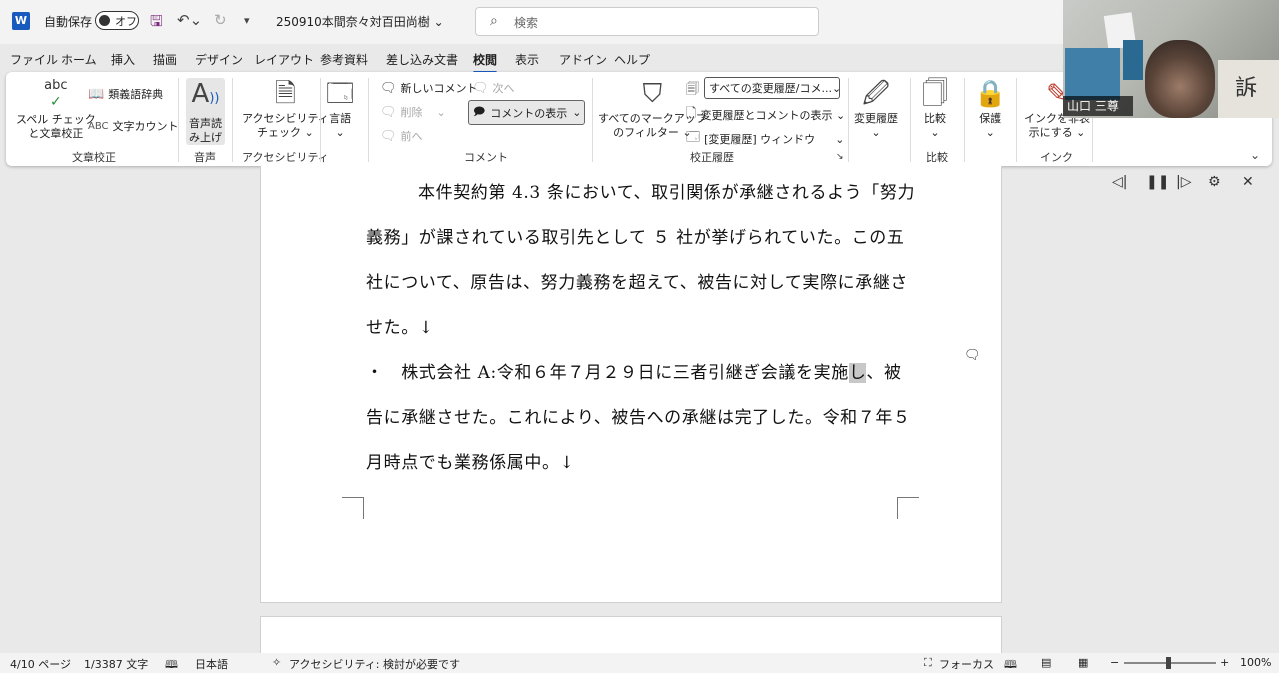 This screenshot has width=1279, height=673. I want to click on accessibility-status-icon: ✧, so click(276, 662).